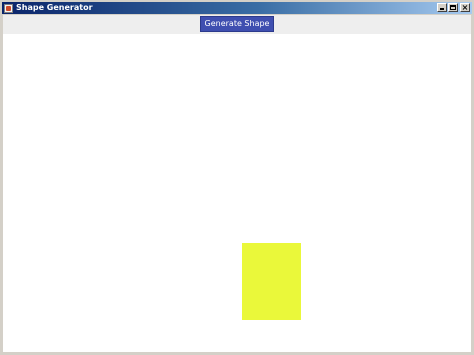  Describe the element at coordinates (54, 7) in the screenshot. I see `window-title: Shape Generator` at that location.